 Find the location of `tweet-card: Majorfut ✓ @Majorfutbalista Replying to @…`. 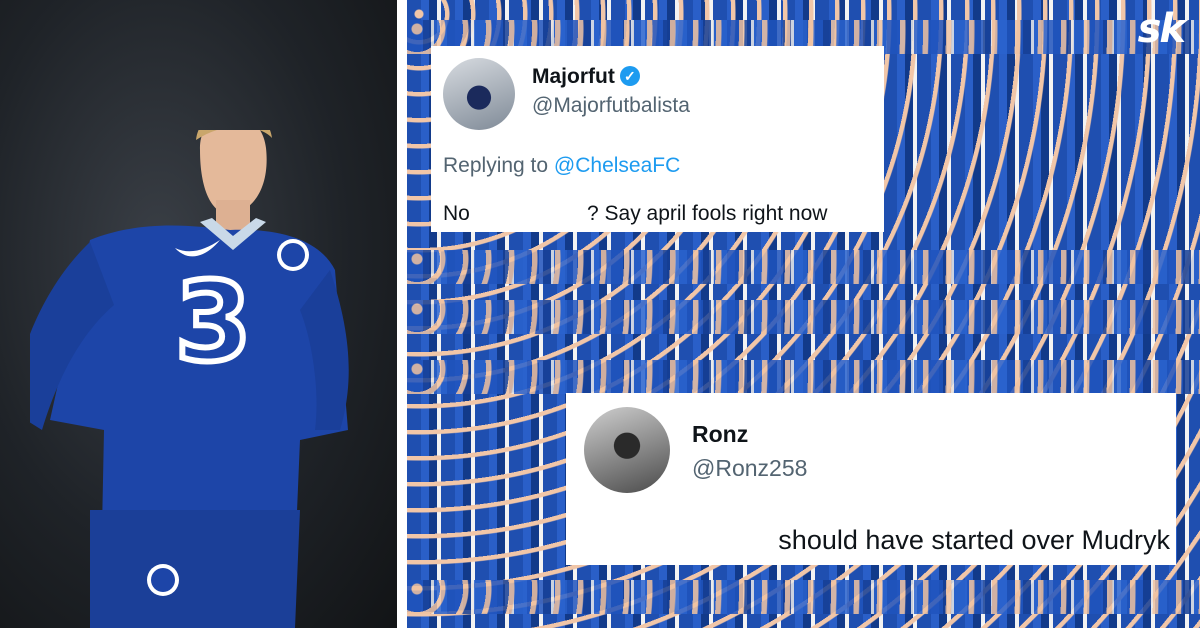

tweet-card: Majorfut ✓ @Majorfutbalista Replying to @… is located at coordinates (657, 139).